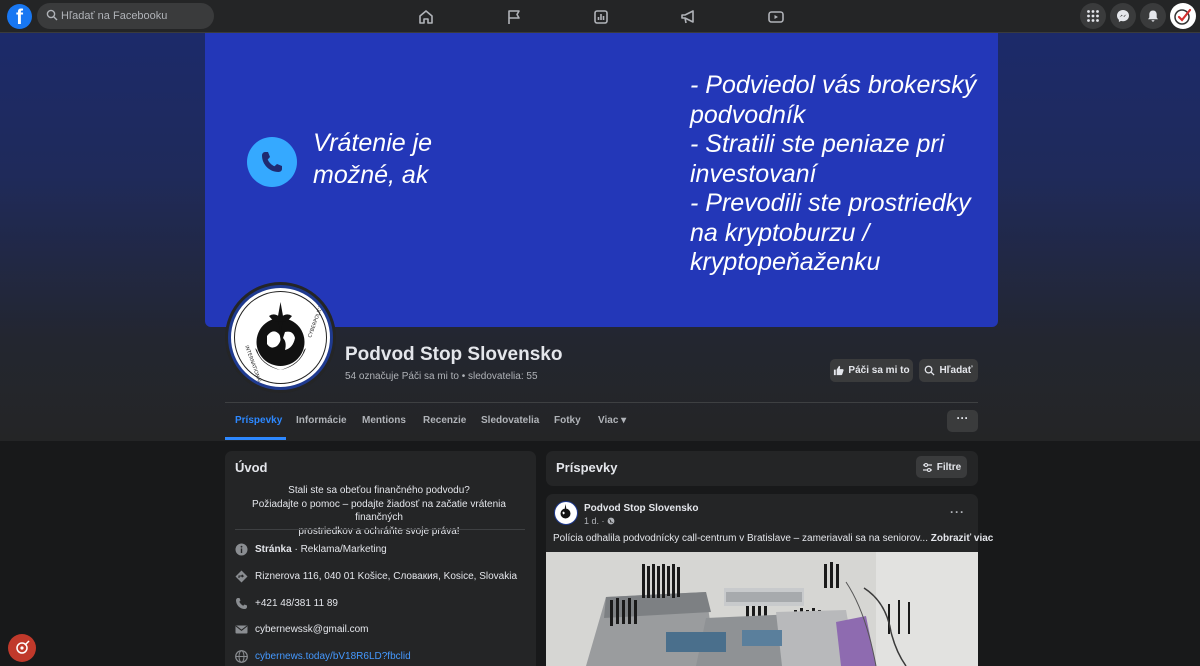  I want to click on phone-text: +421 48/381 11 89, so click(296, 603).